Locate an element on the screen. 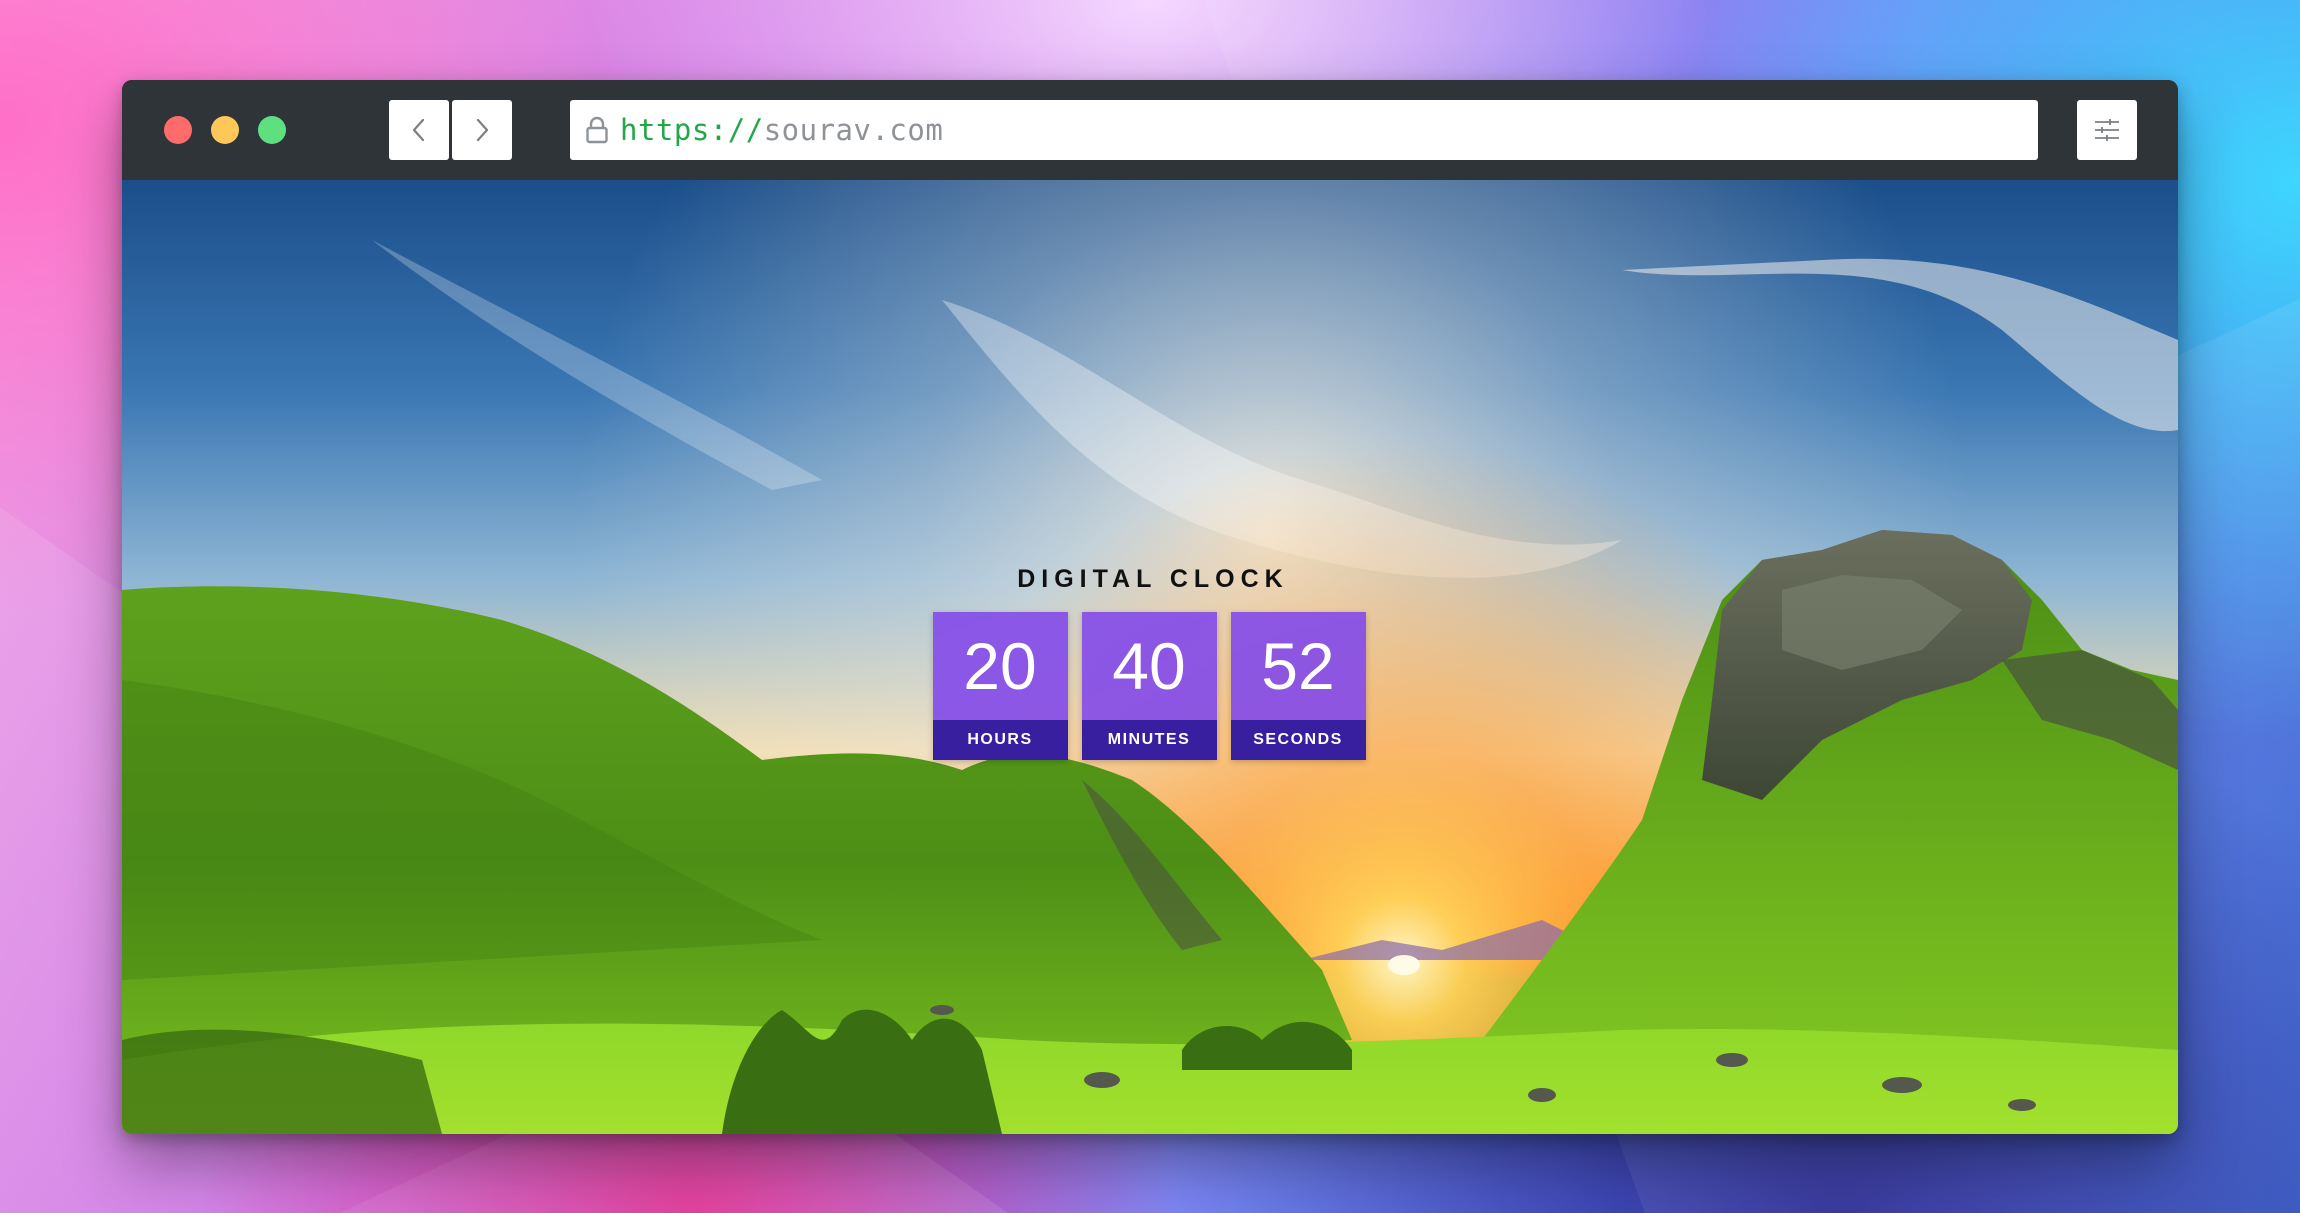 The image size is (2300, 1213). url-text: https://sourav.com is located at coordinates (781, 130).